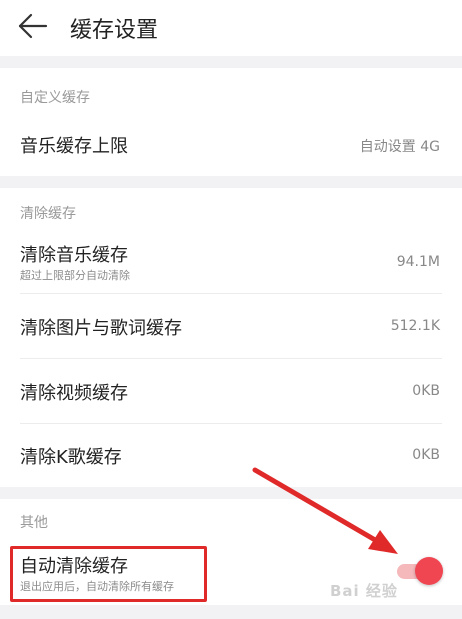 This screenshot has width=462, height=619. Describe the element at coordinates (55, 98) in the screenshot. I see `section-label-custom: 自定义缓存` at that location.